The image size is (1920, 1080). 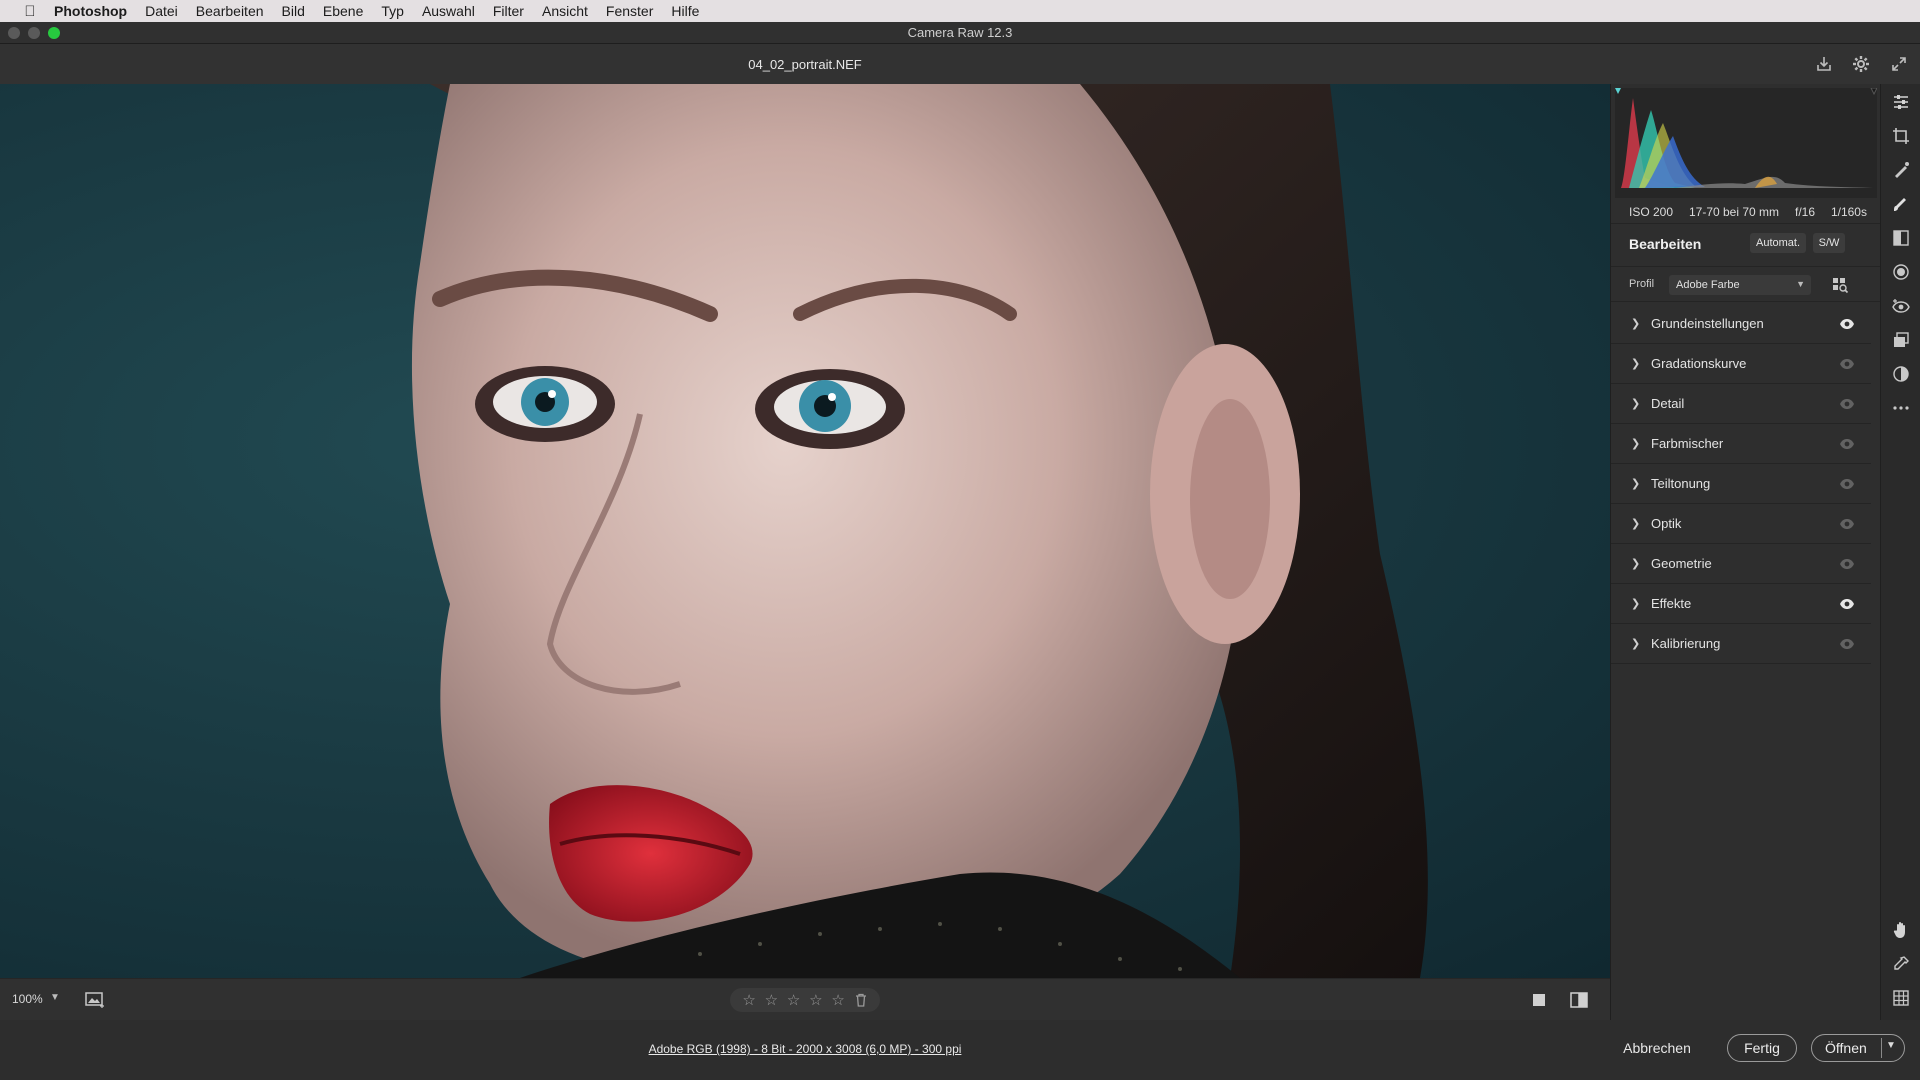 What do you see at coordinates (1804, 211) in the screenshot?
I see `exif-aperture: f/16` at bounding box center [1804, 211].